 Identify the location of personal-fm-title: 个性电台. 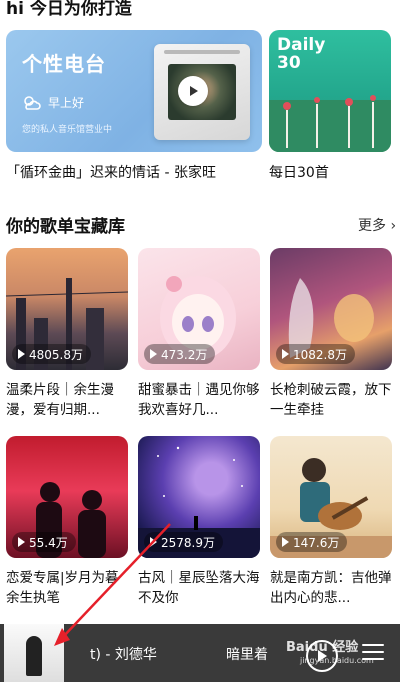
(64, 64).